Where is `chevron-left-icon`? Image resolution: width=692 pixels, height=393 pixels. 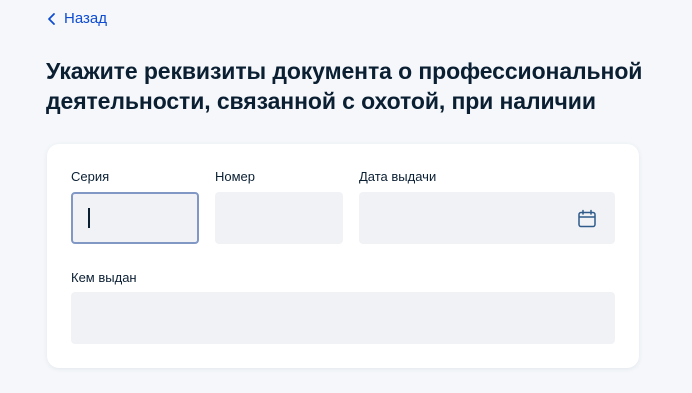
chevron-left-icon is located at coordinates (51, 18).